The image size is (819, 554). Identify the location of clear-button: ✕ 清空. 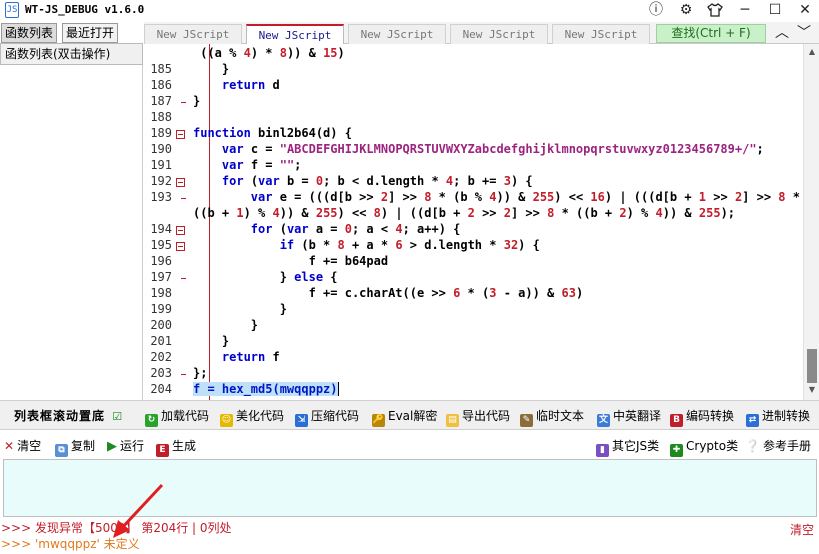
(22, 446).